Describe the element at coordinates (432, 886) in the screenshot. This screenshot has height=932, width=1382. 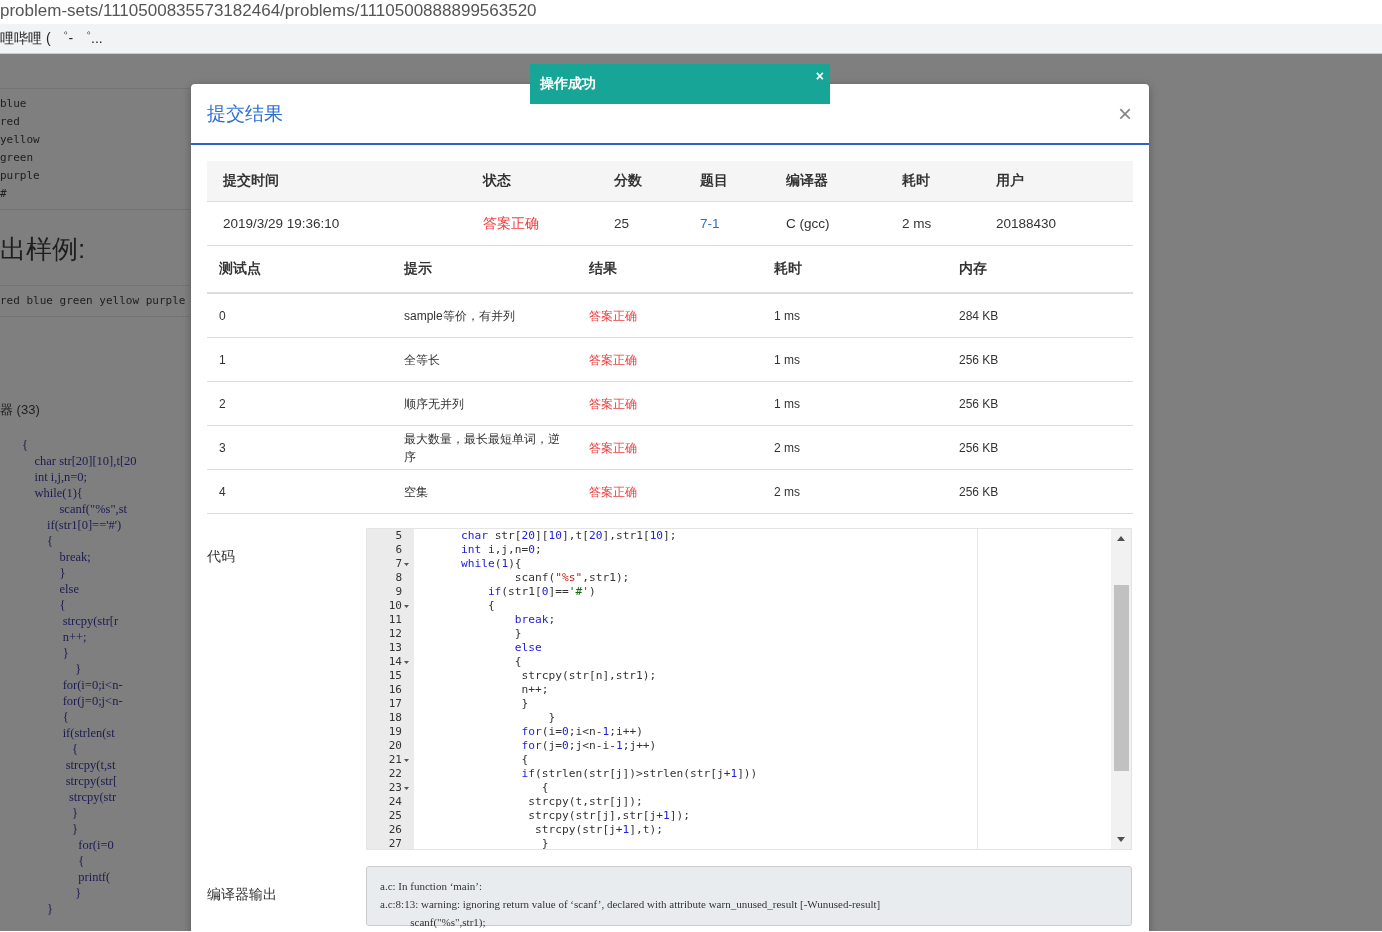
I see `output-line: a.c: In function ‘main’:` at that location.